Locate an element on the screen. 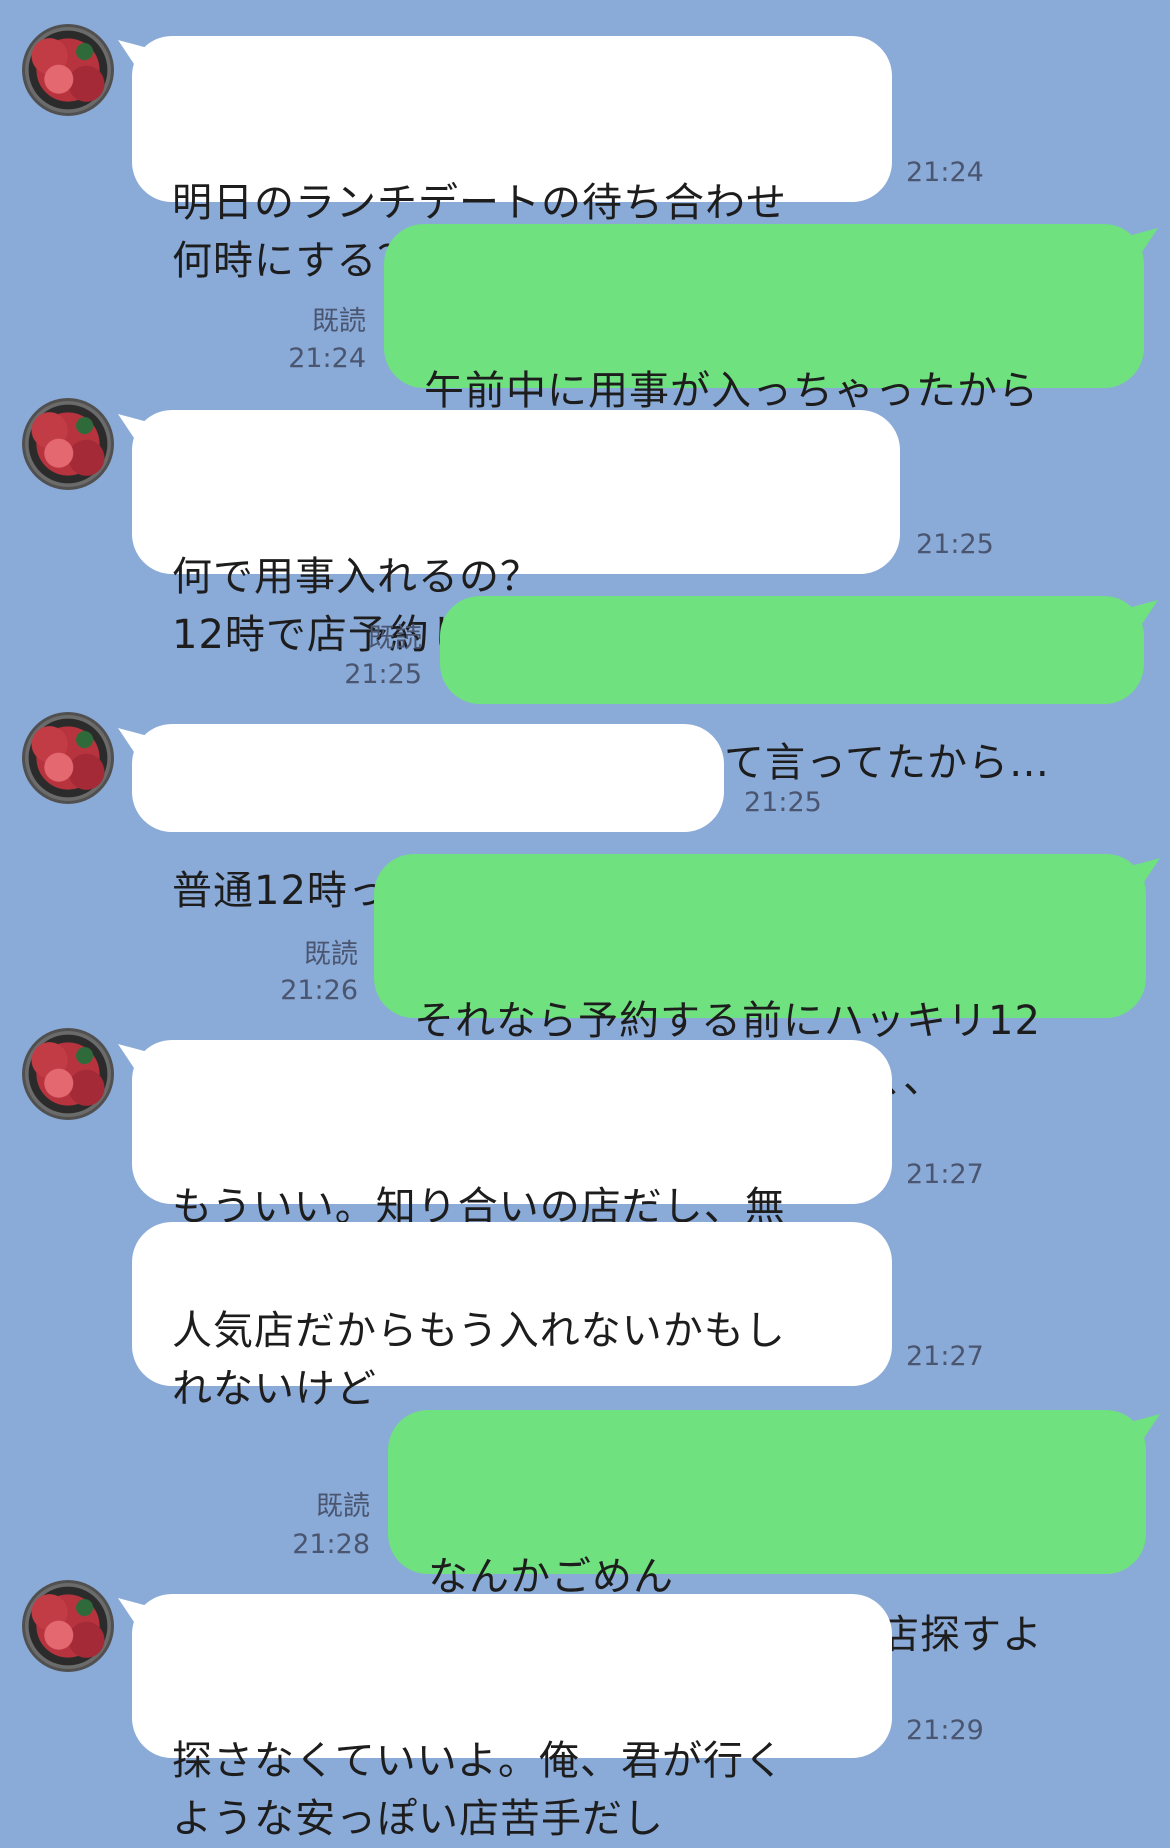 Image resolution: width=1170 pixels, height=1848 pixels. message-time: 21:28 is located at coordinates (331, 1544).